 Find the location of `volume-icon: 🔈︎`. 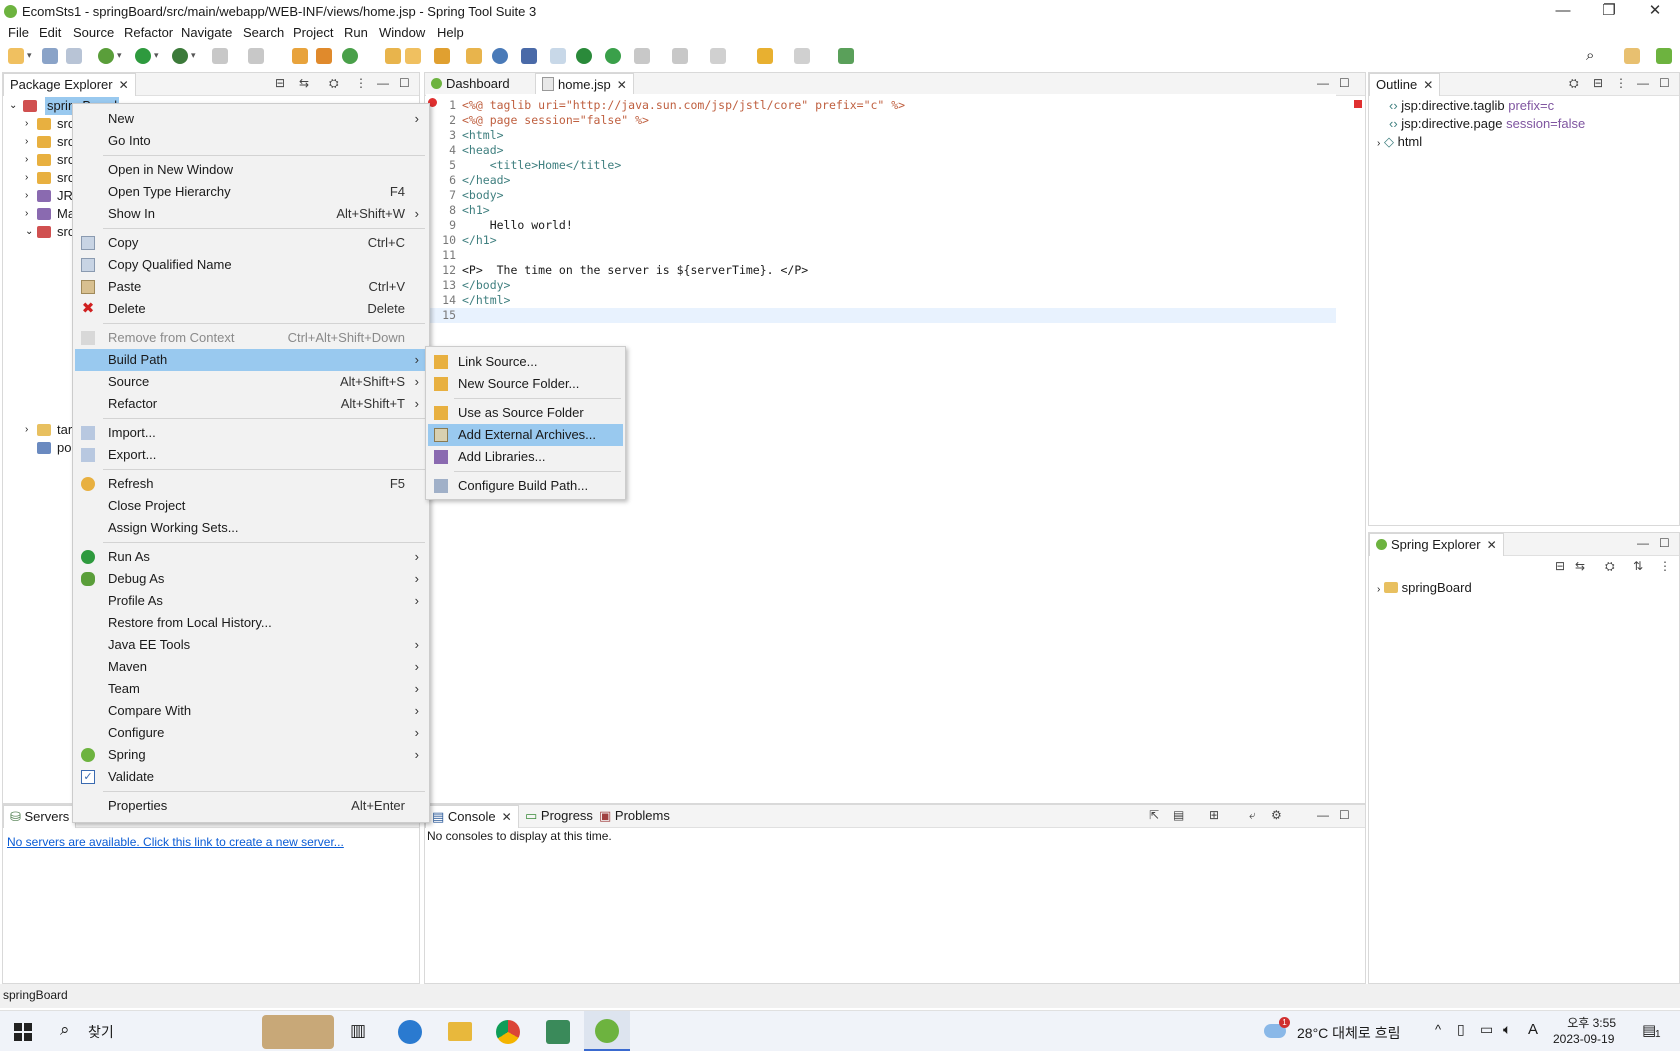

volume-icon: 🔈︎ is located at coordinates (1507, 1029).